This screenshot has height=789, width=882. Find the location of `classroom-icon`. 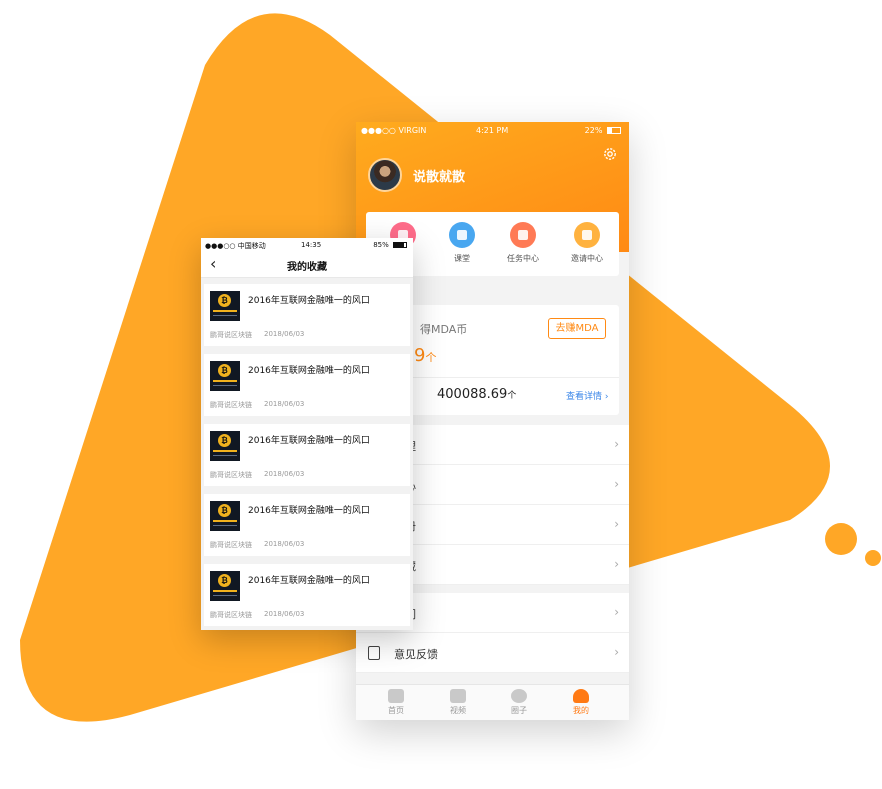

classroom-icon is located at coordinates (462, 235).